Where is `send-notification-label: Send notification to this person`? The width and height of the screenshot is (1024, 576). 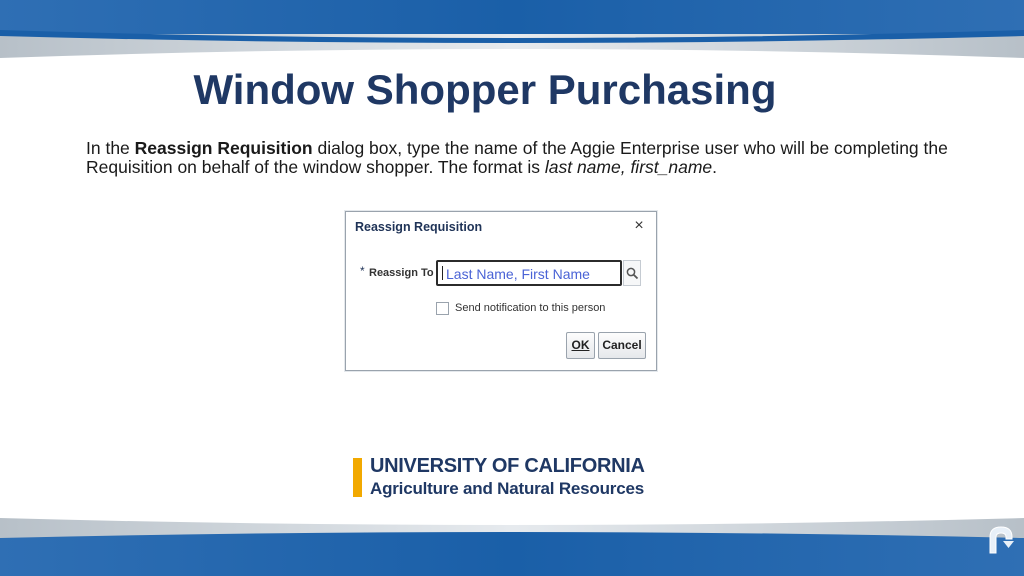 send-notification-label: Send notification to this person is located at coordinates (530, 308).